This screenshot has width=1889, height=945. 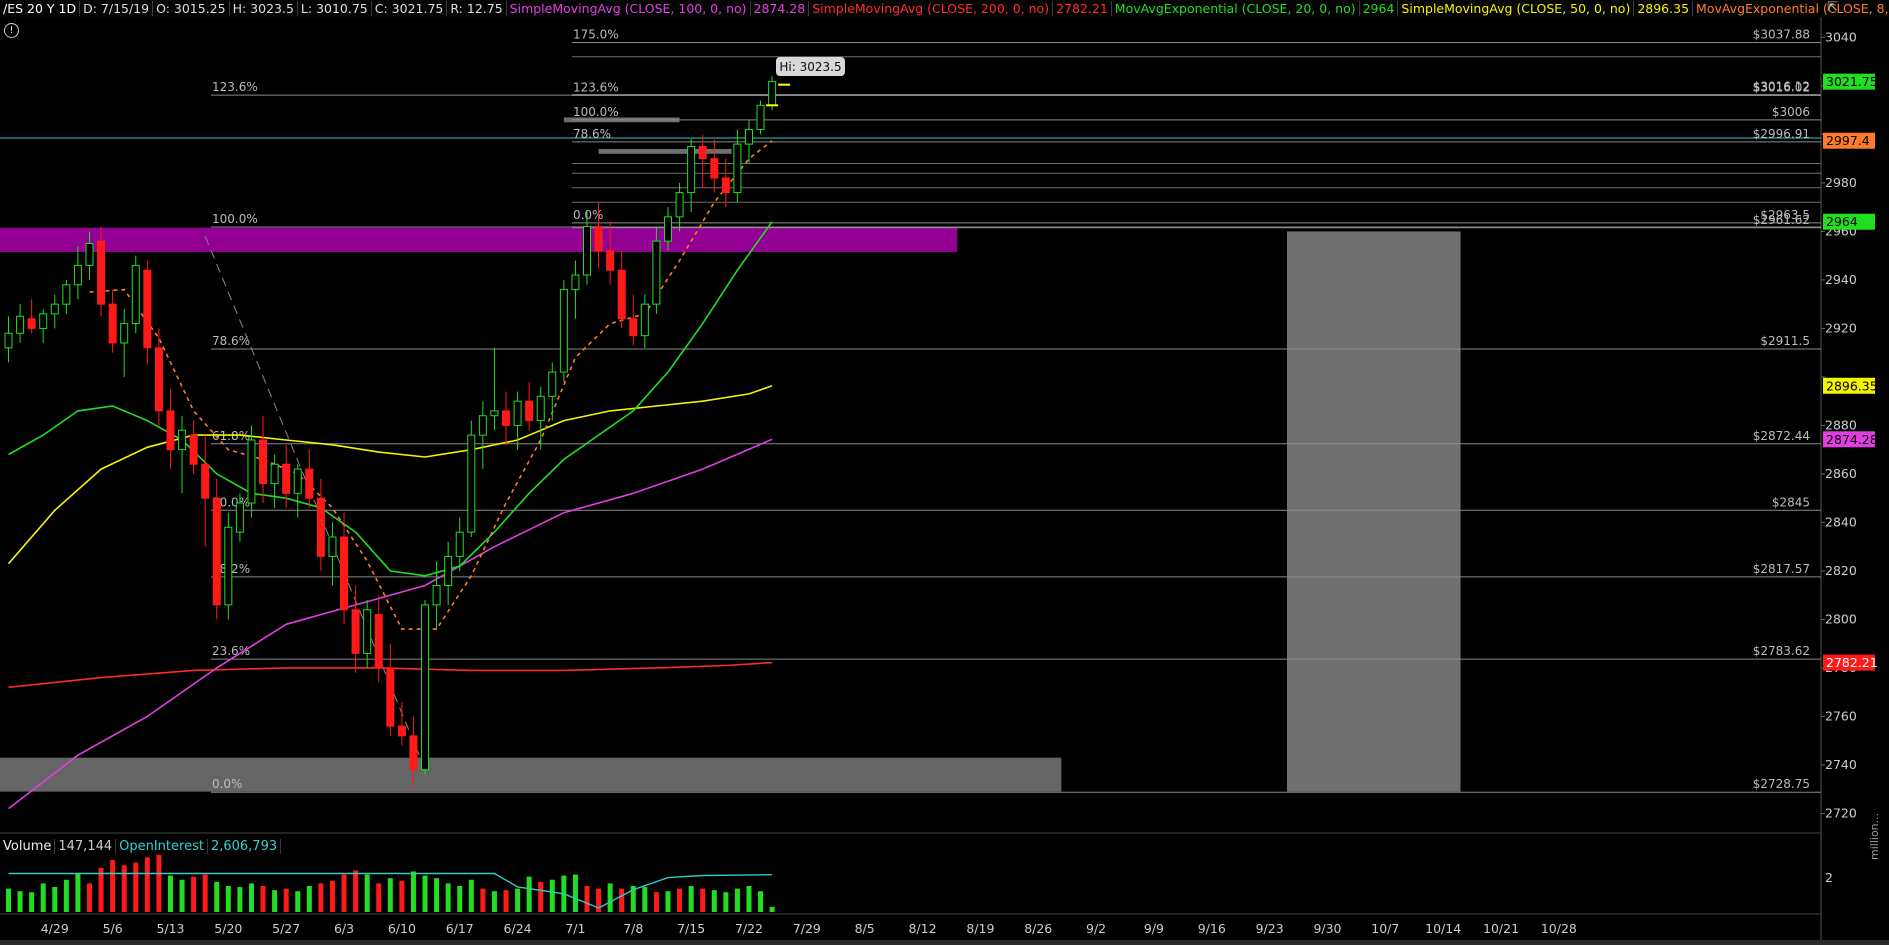 I want to click on x-tick-label: 10/14, so click(x=1443, y=928).